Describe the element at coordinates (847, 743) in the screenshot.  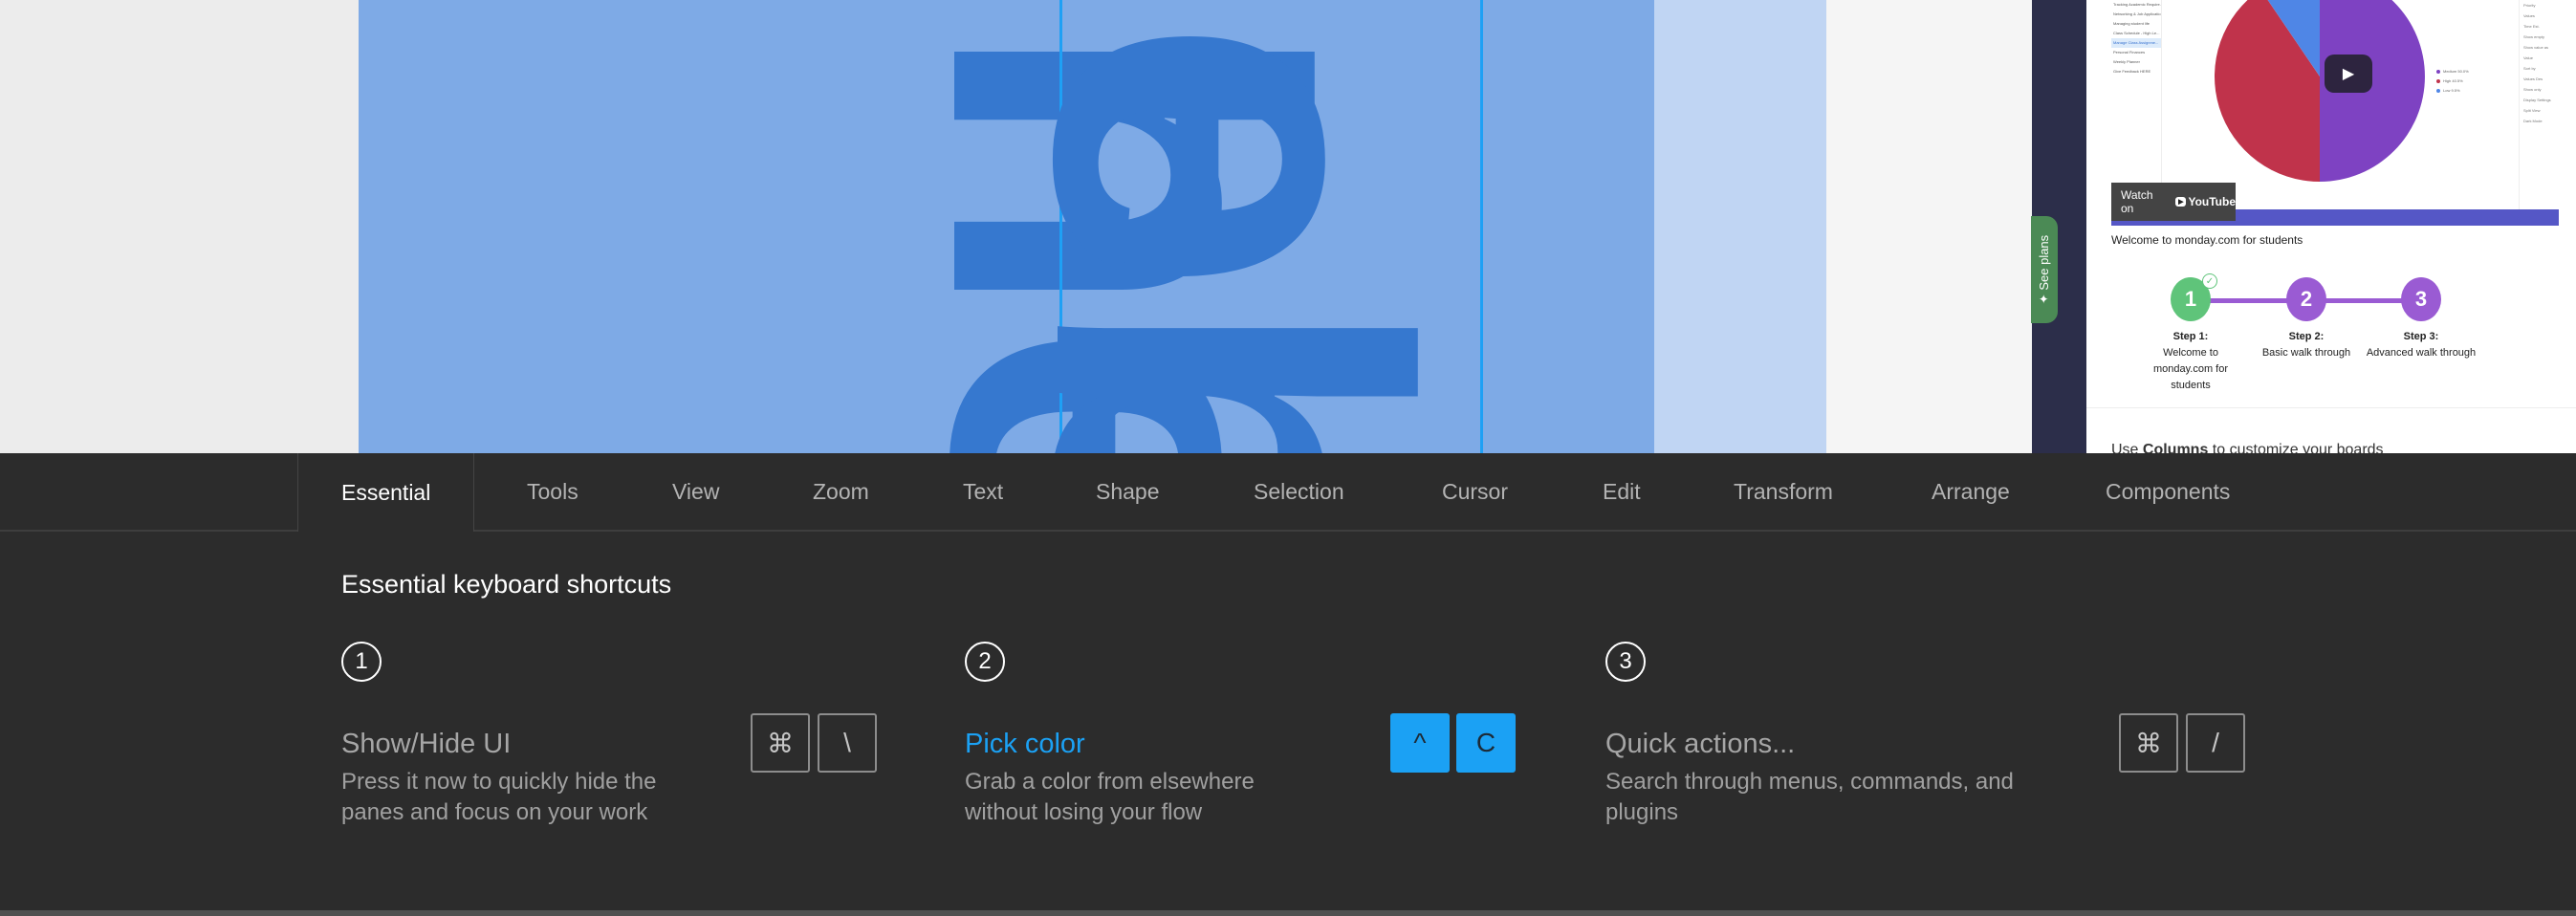
I see `key-backslash: \` at that location.